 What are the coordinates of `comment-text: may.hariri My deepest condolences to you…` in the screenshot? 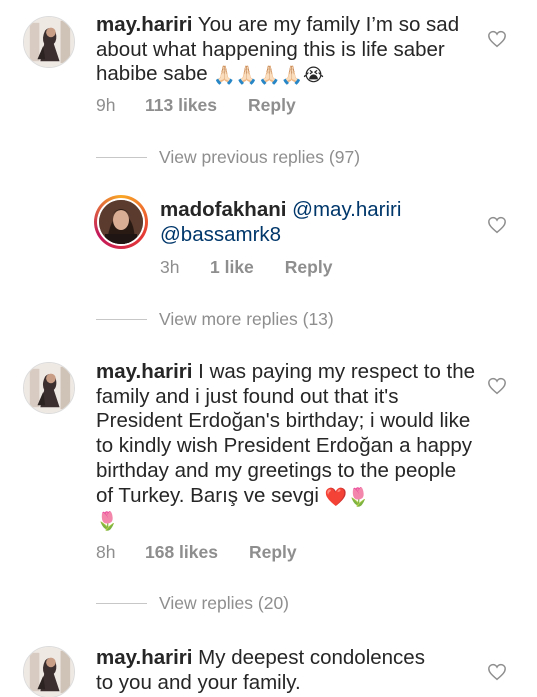 It's located at (266, 670).